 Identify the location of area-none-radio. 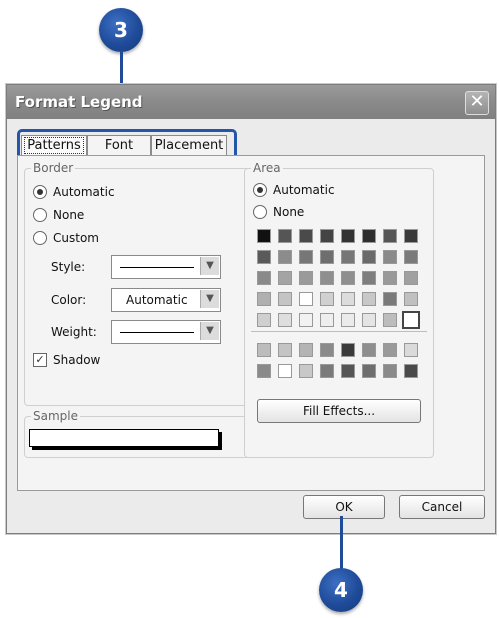
(260, 212).